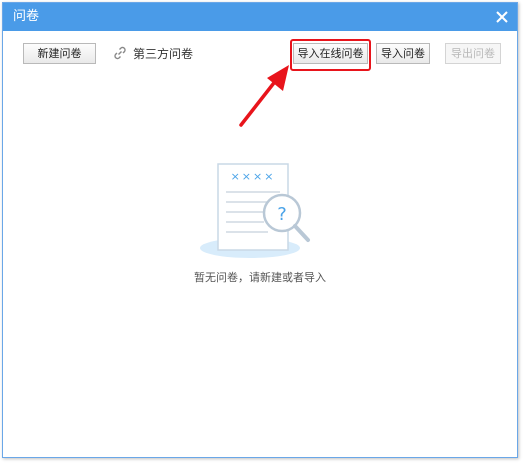  What do you see at coordinates (403, 53) in the screenshot?
I see `import-survey-button: 导入问卷` at bounding box center [403, 53].